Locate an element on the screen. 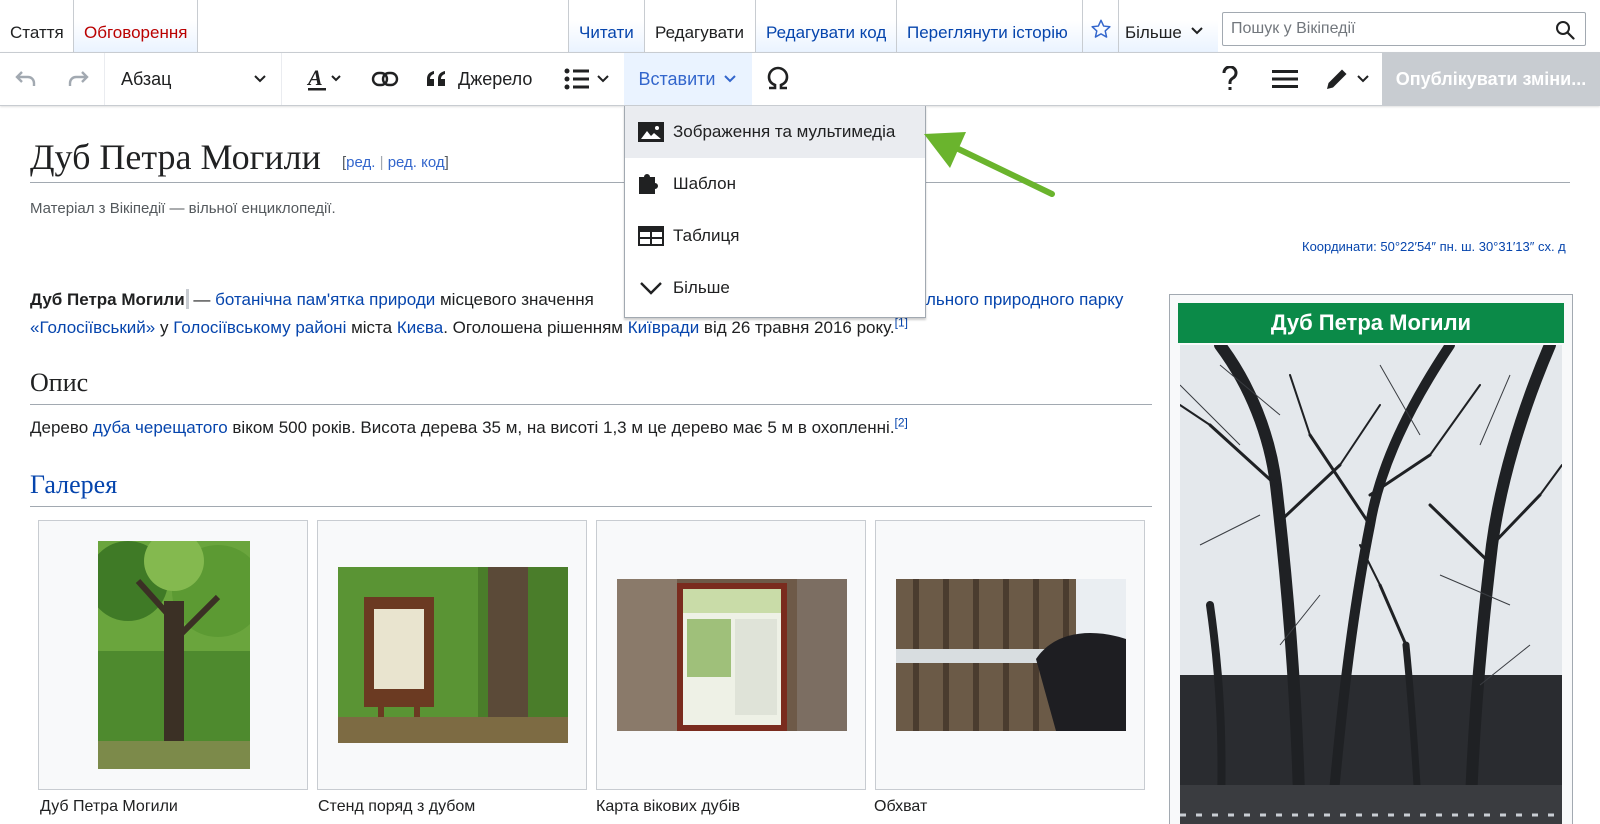  reference-2: [2] is located at coordinates (901, 422).